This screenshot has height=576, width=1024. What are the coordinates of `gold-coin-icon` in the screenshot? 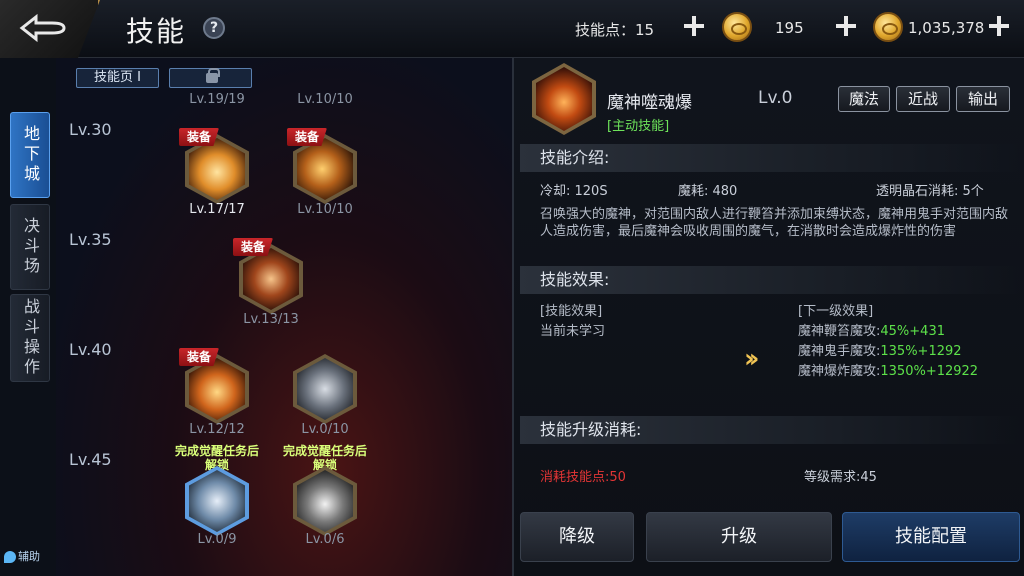 It's located at (737, 27).